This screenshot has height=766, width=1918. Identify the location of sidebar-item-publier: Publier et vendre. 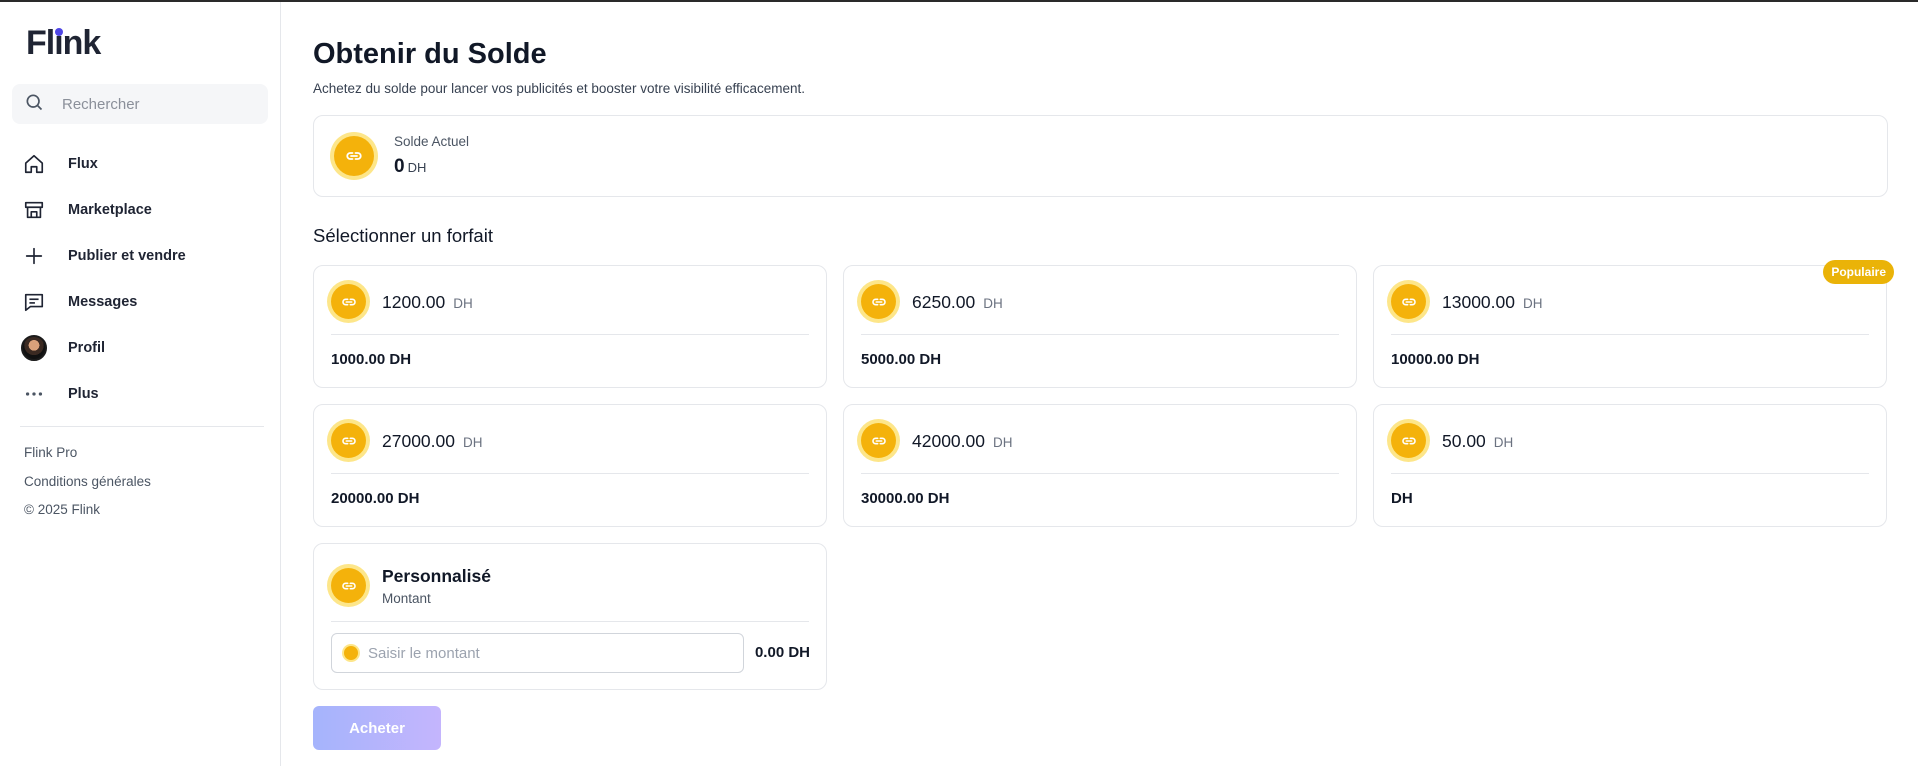
(140, 256).